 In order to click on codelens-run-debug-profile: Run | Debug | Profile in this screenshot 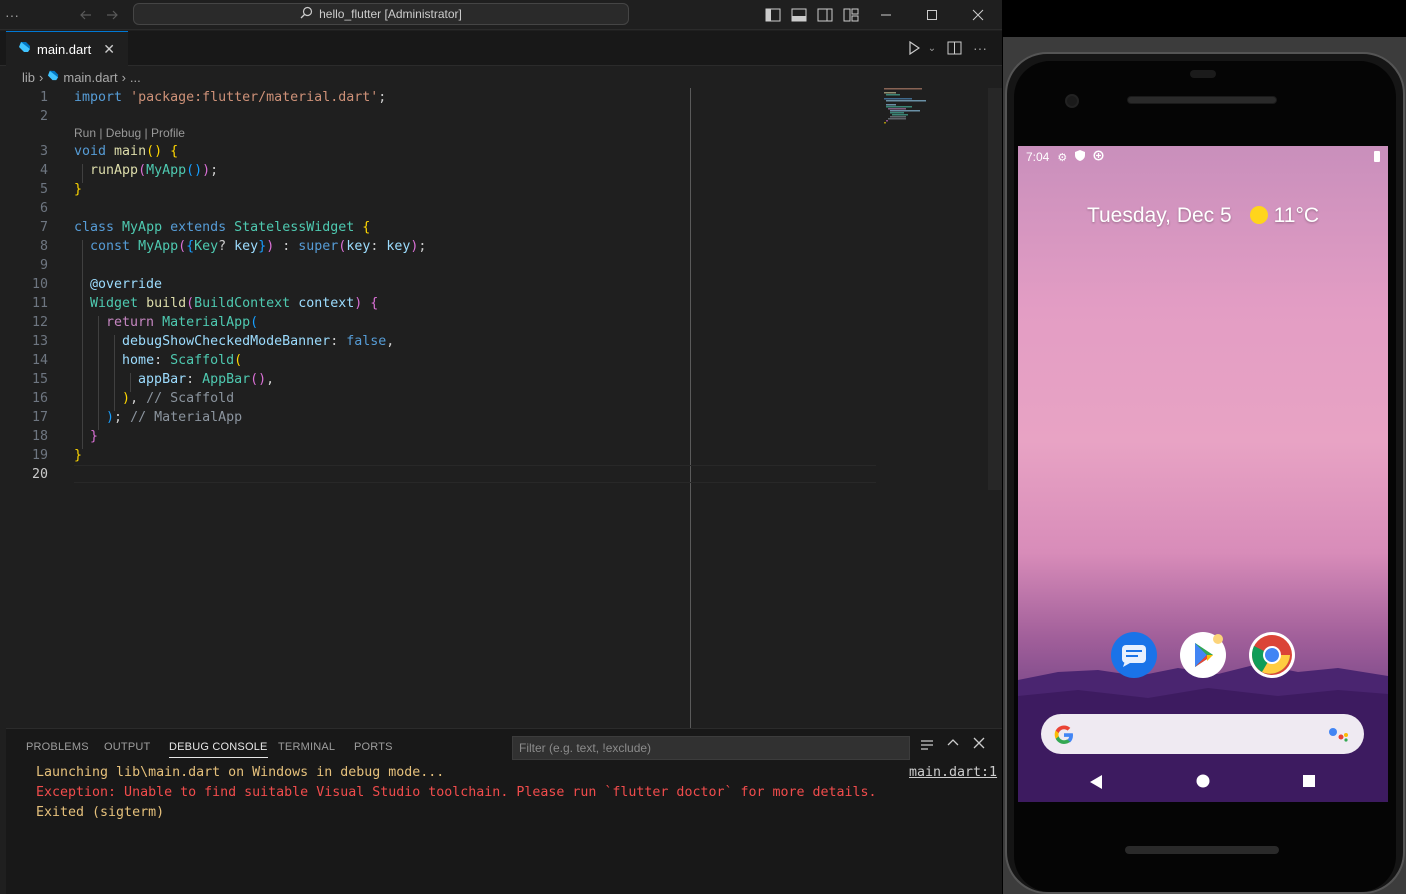, I will do `click(129, 133)`.